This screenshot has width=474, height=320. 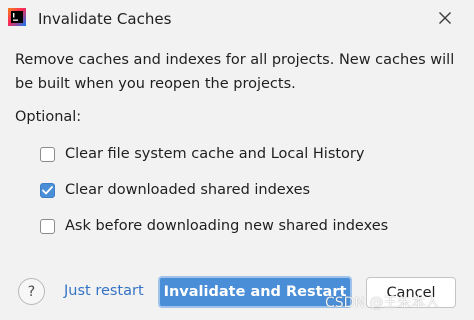 I want to click on checkbox-checked, so click(x=47, y=190).